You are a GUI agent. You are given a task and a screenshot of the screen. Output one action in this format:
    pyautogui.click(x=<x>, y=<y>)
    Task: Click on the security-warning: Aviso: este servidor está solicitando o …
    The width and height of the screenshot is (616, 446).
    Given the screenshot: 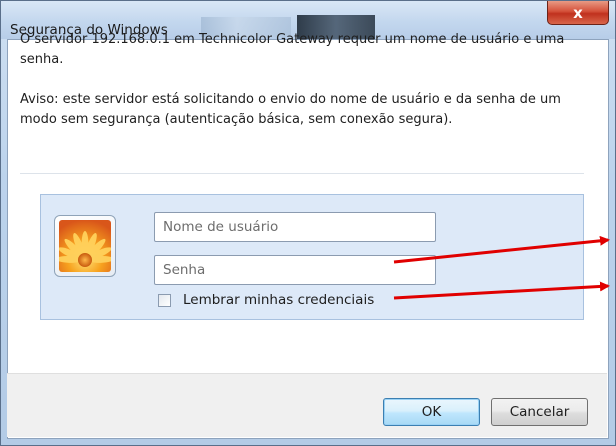 What is the action you would take?
    pyautogui.click(x=290, y=109)
    